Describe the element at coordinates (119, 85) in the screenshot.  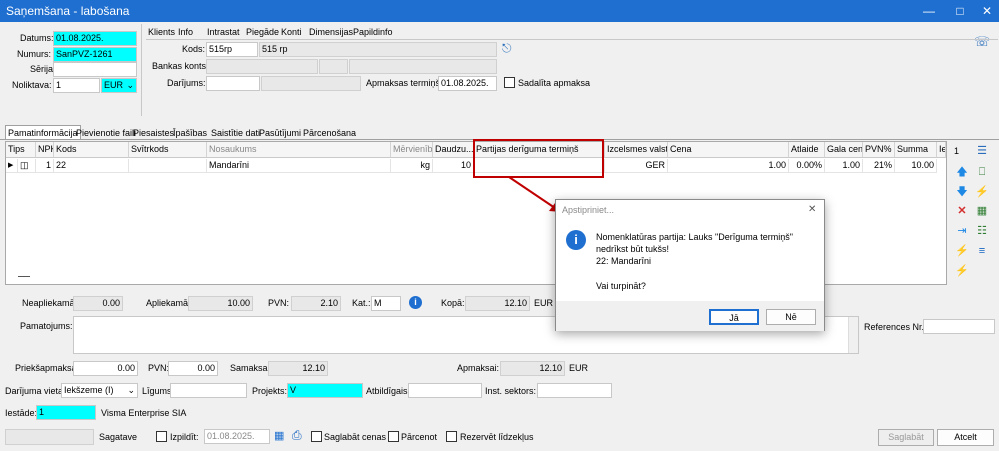
I see `currency-select: EUR ⌄` at that location.